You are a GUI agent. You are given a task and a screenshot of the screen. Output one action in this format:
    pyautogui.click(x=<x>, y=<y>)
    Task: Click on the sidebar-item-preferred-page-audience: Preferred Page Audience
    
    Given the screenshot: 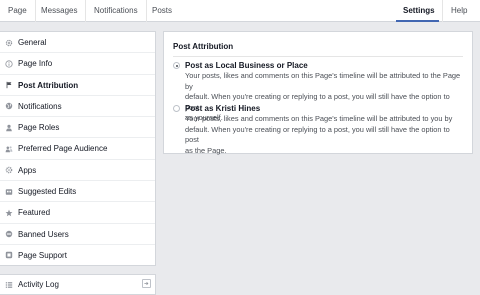 What is the action you would take?
    pyautogui.click(x=77, y=149)
    